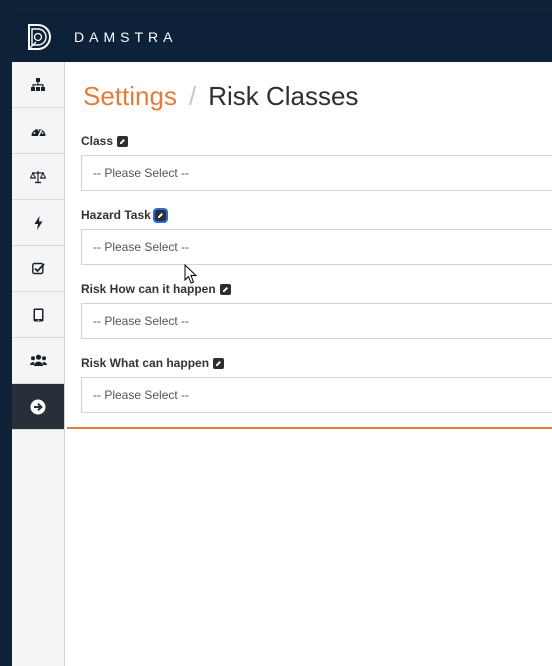  I want to click on breadcrumb: Settings / Risk Classes, so click(220, 96).